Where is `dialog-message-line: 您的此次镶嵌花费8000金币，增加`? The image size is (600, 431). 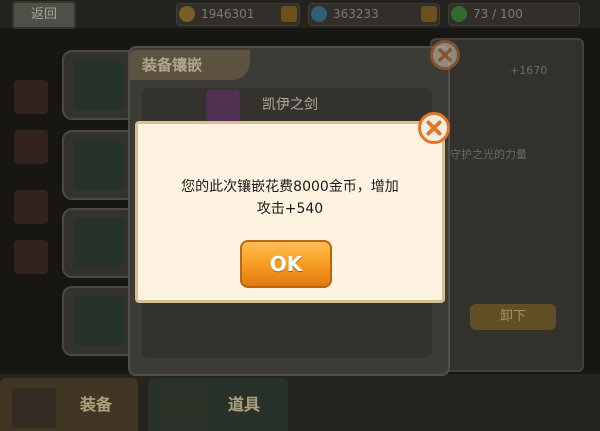
dialog-message-line: 您的此次镶嵌花费8000金币，增加 is located at coordinates (290, 187).